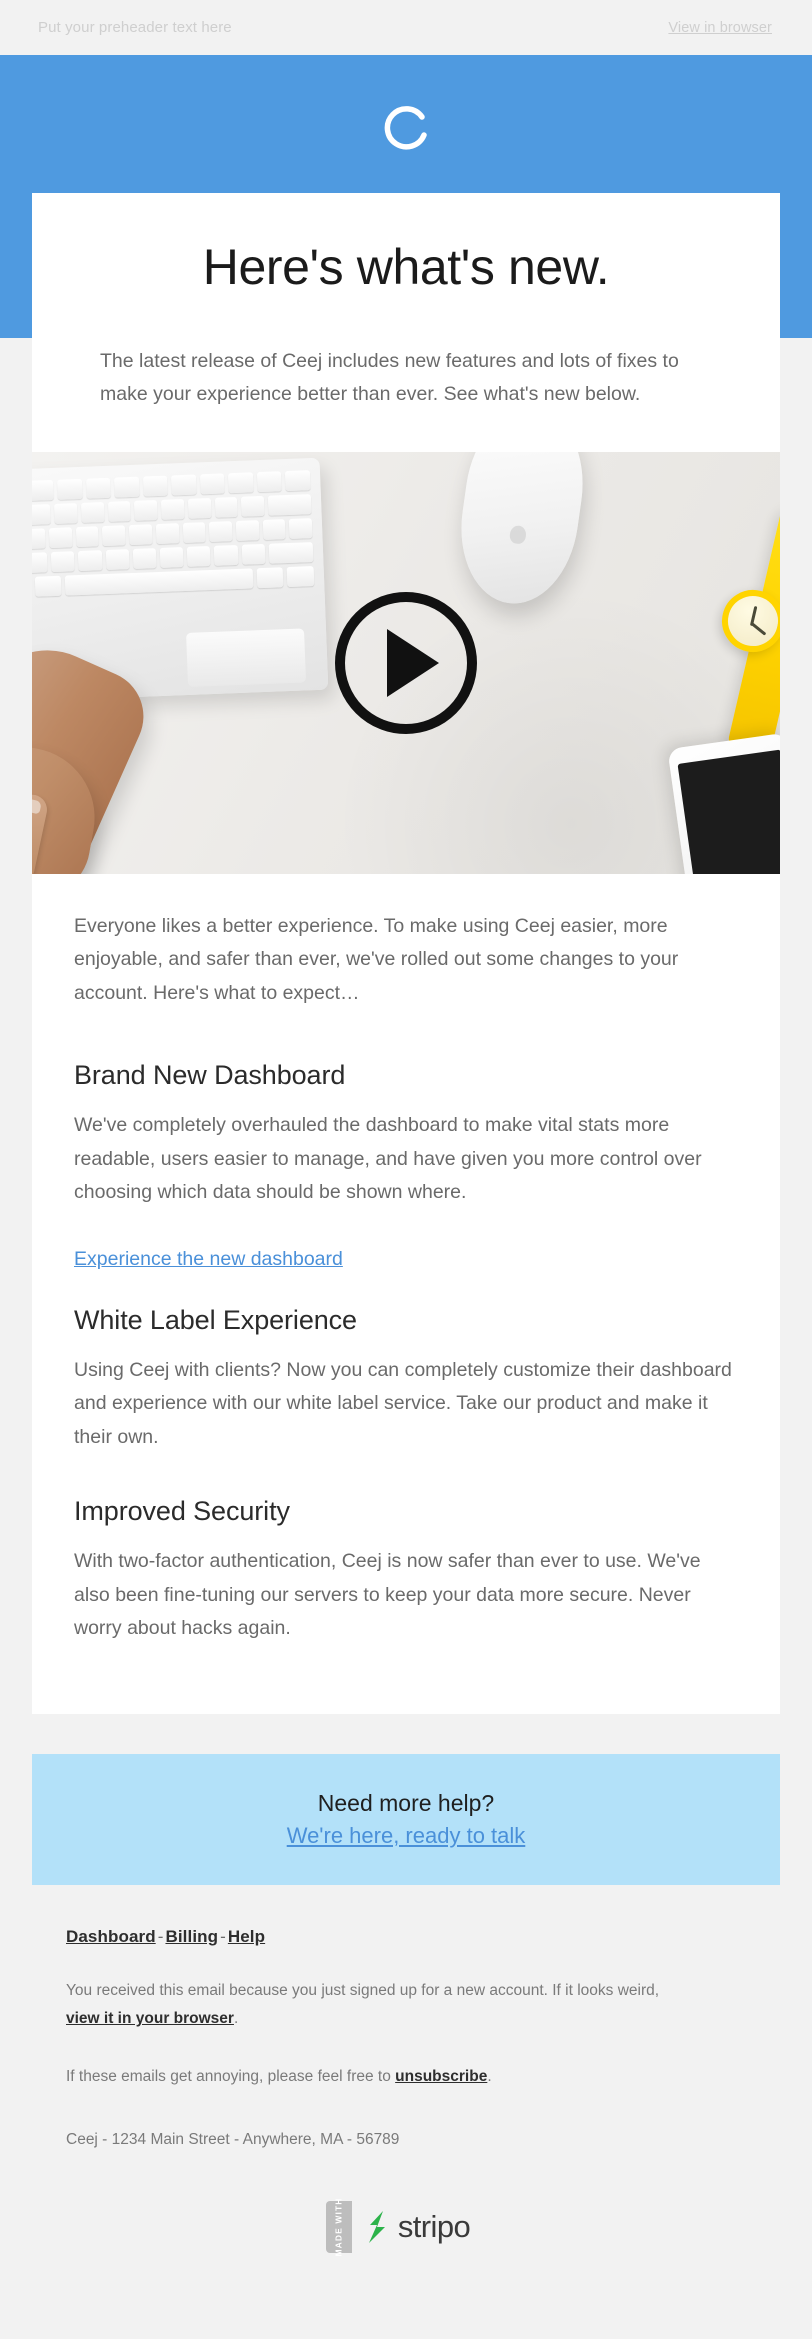 The width and height of the screenshot is (812, 2339). Describe the element at coordinates (406, 1802) in the screenshot. I see `help-title: Need more help?` at that location.